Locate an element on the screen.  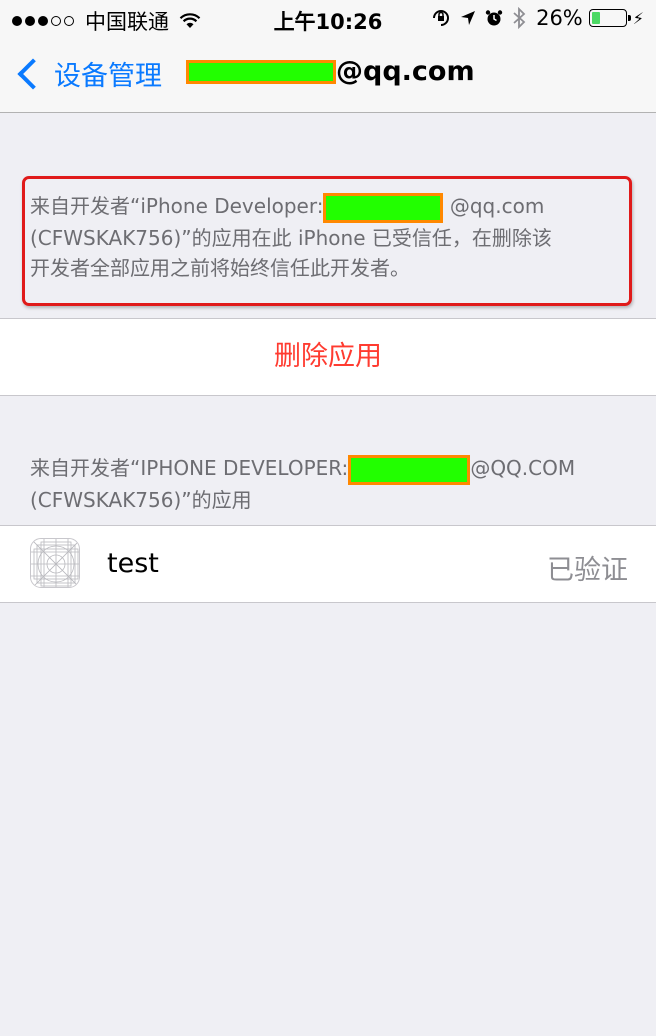
apps-header-line-1: 来自开发者“IPHONE DEVELOPER: @QQ.COM is located at coordinates (335, 469).